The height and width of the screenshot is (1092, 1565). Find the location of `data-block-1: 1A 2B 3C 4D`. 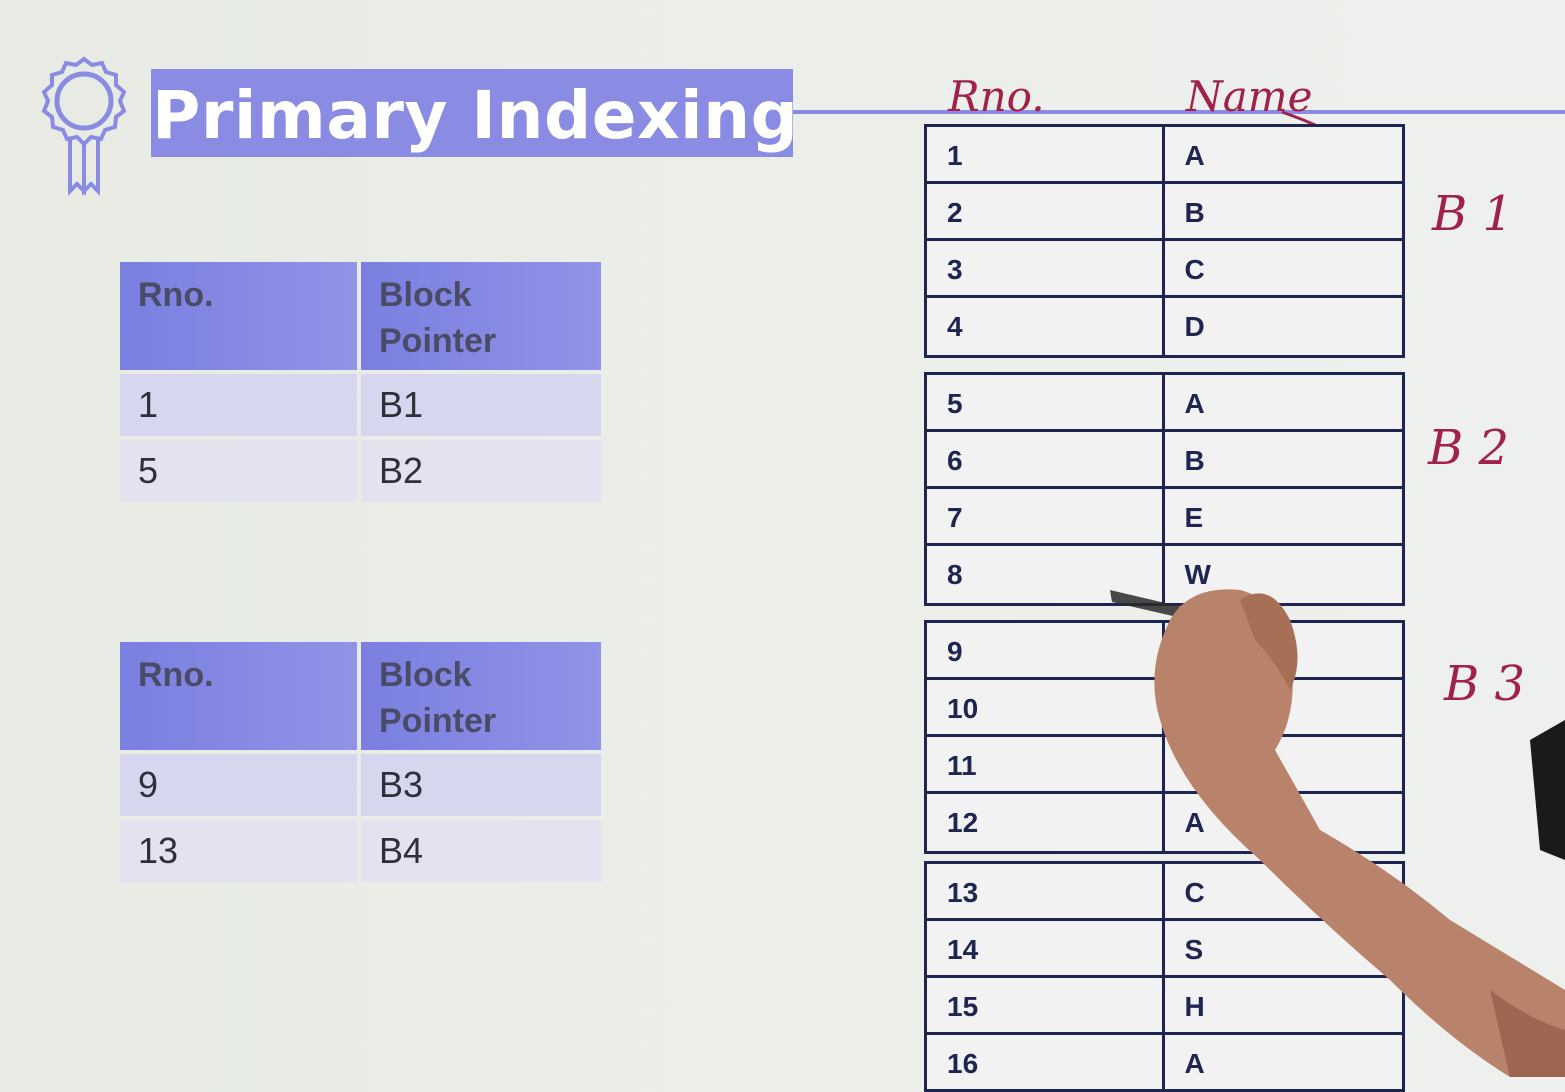

data-block-1: 1A 2B 3C 4D is located at coordinates (1164, 241).